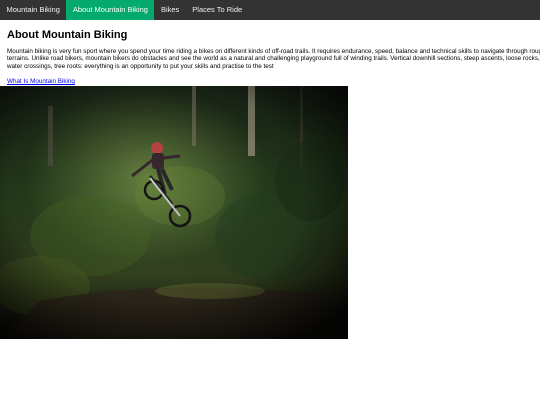 This screenshot has height=405, width=540. I want to click on nav-item-bikes: Bikes, so click(169, 10).